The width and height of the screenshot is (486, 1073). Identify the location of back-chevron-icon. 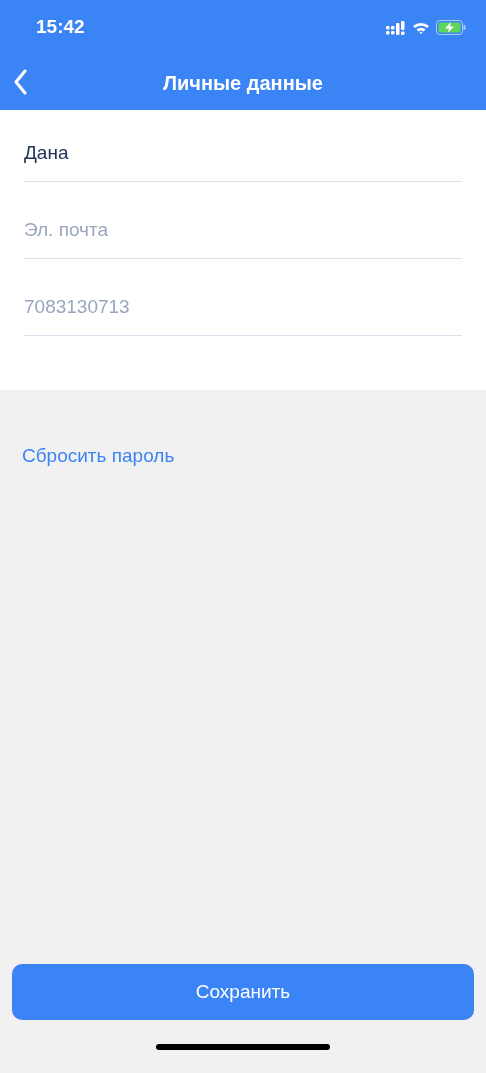
(20, 82).